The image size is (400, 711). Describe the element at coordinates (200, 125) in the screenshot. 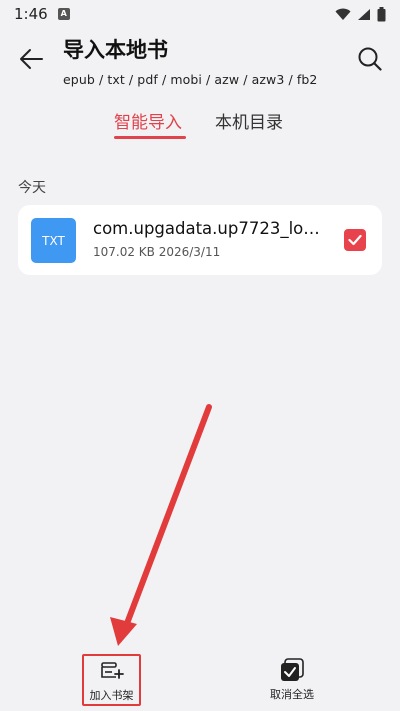

I see `tab-bar: 智能导入 本机目录` at that location.